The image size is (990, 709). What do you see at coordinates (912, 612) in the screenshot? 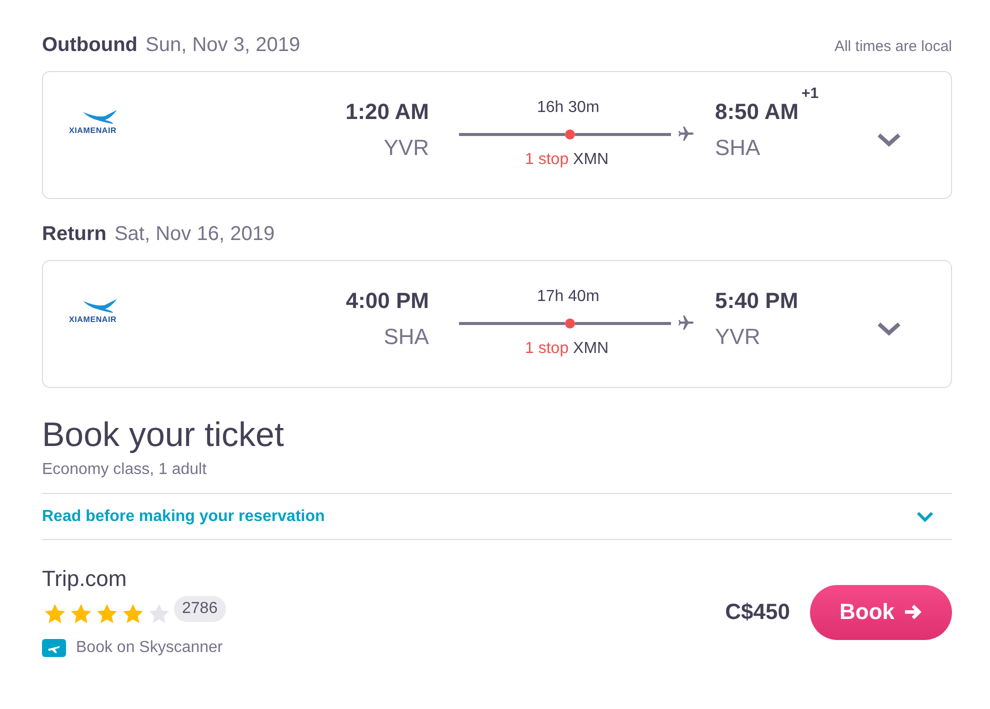
I see `arrow-right-icon` at bounding box center [912, 612].